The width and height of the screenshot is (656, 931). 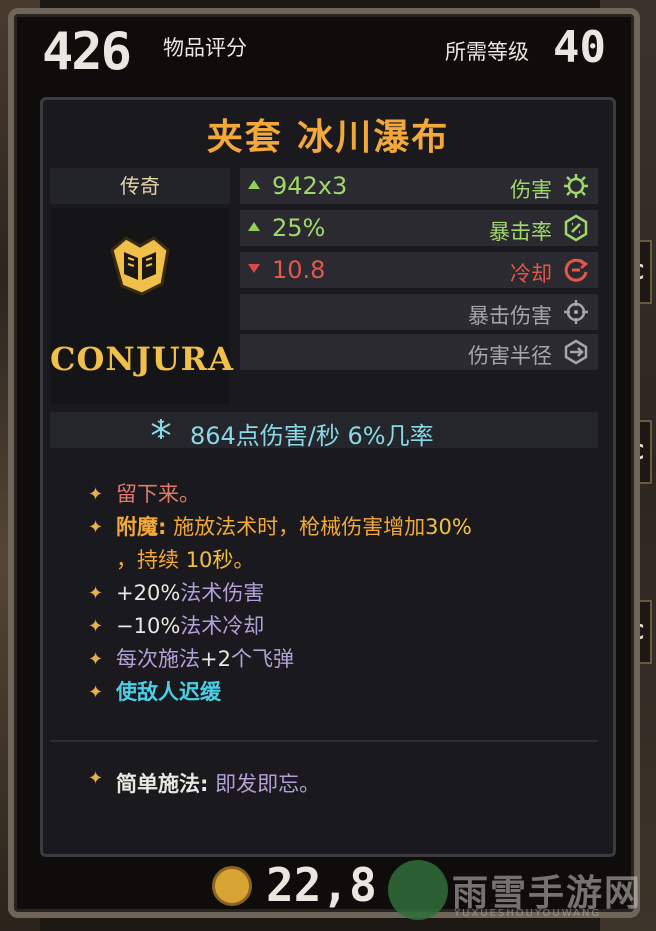 What do you see at coordinates (419, 270) in the screenshot?
I see `stat-row-cooldown: 10.8 冷却` at bounding box center [419, 270].